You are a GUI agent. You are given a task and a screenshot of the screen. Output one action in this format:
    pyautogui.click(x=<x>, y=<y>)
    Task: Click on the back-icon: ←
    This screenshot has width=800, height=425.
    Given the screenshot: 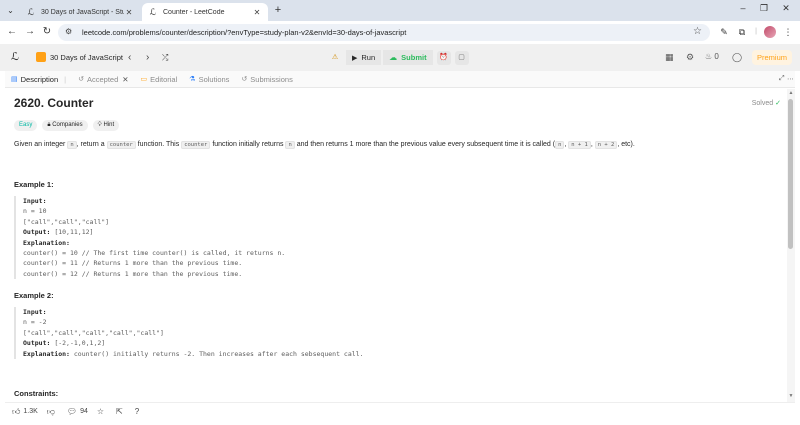 What is the action you would take?
    pyautogui.click(x=12, y=32)
    